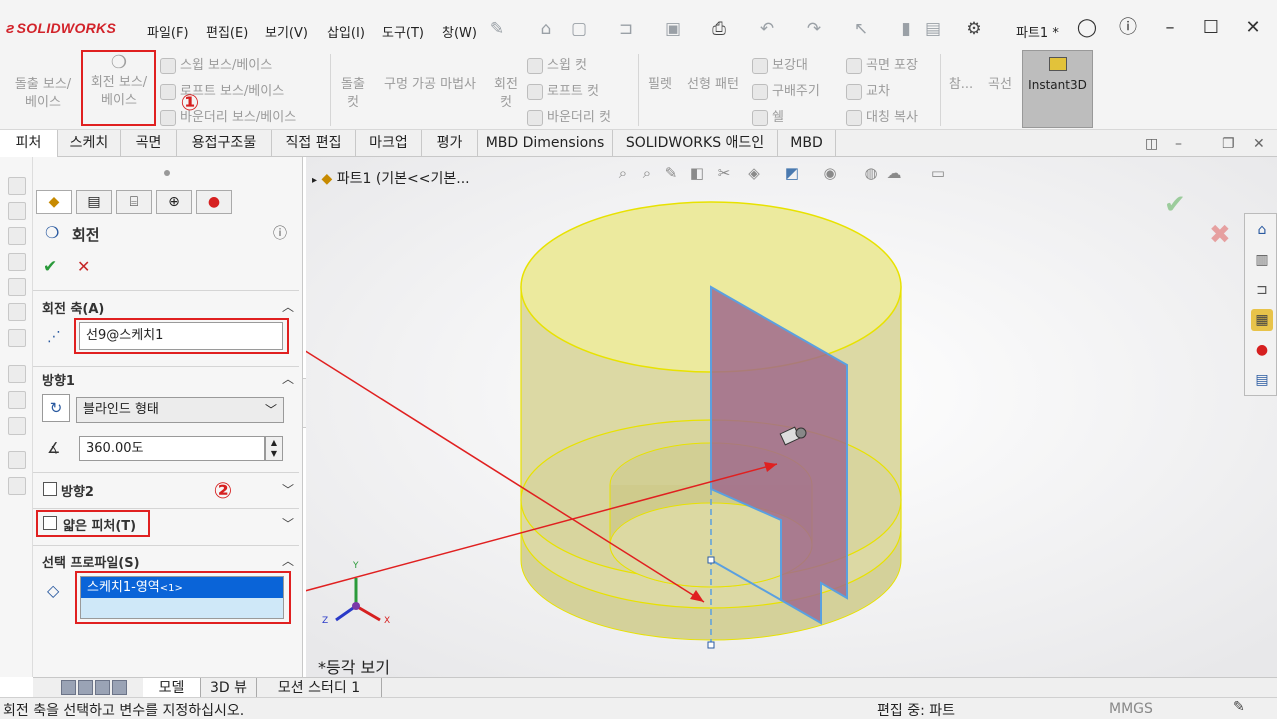  What do you see at coordinates (172, 688) in the screenshot?
I see `tab-model: 모델` at bounding box center [172, 688].